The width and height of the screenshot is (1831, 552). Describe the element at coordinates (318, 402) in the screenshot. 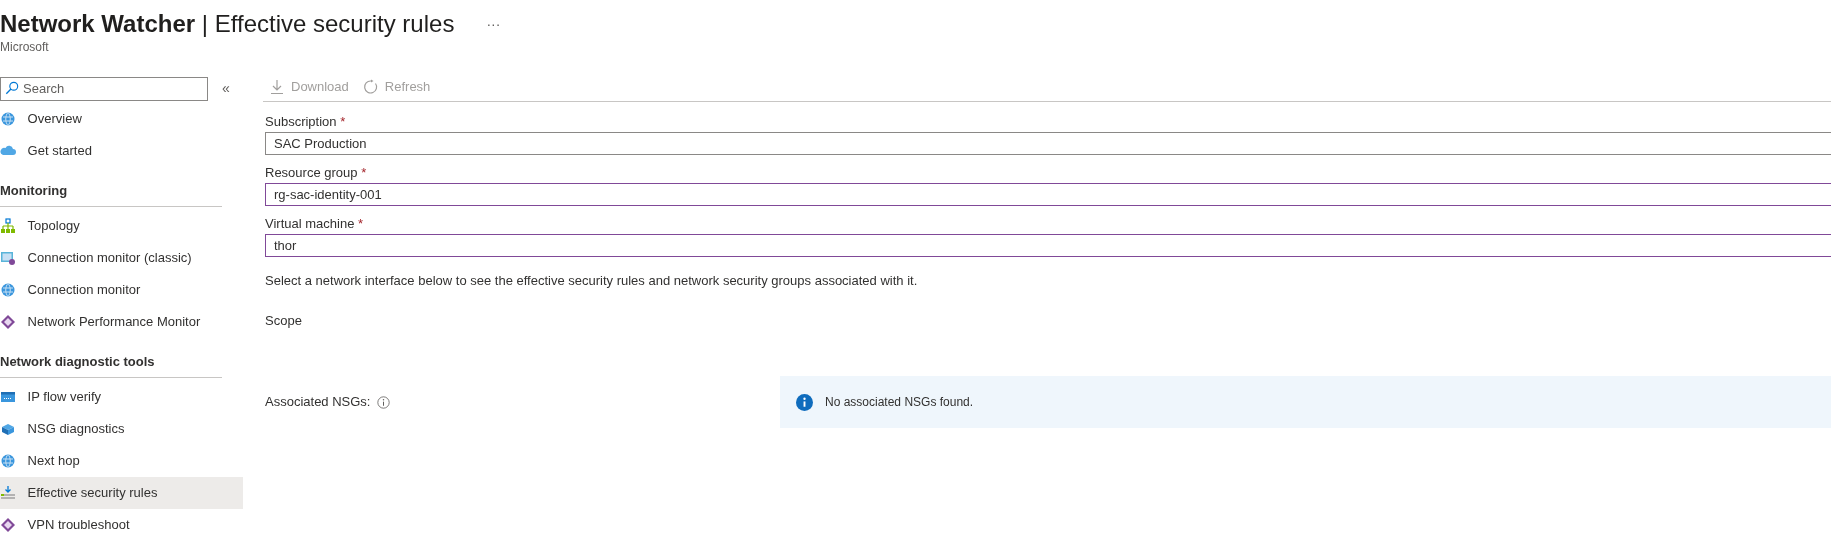

I see `associated-nsgs-label: Associated NSGs:` at that location.